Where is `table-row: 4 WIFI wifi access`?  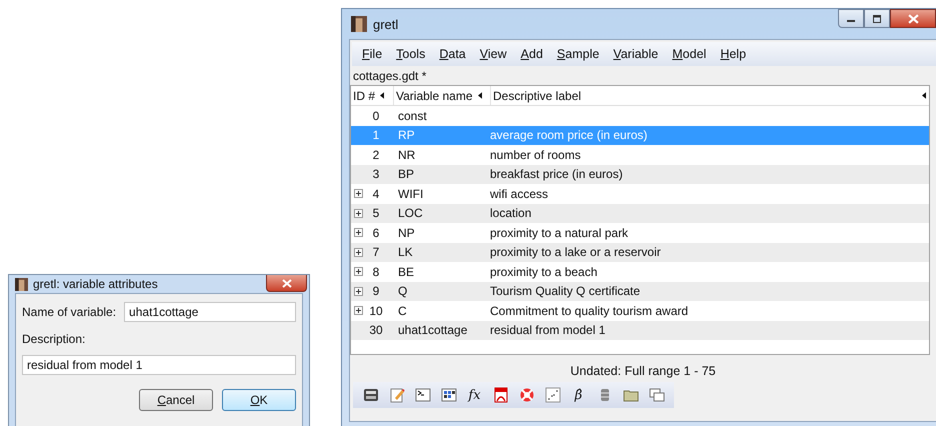
table-row: 4 WIFI wifi access is located at coordinates (640, 194).